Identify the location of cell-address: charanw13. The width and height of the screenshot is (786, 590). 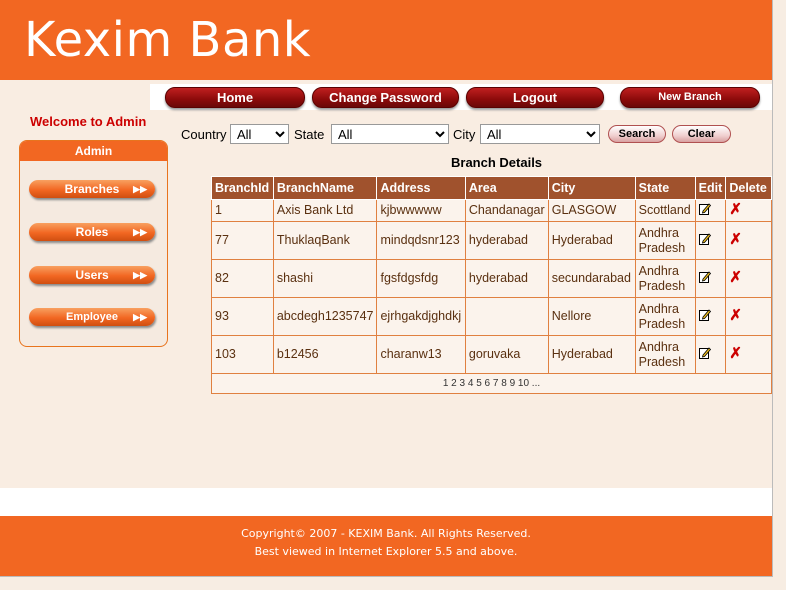
(421, 354).